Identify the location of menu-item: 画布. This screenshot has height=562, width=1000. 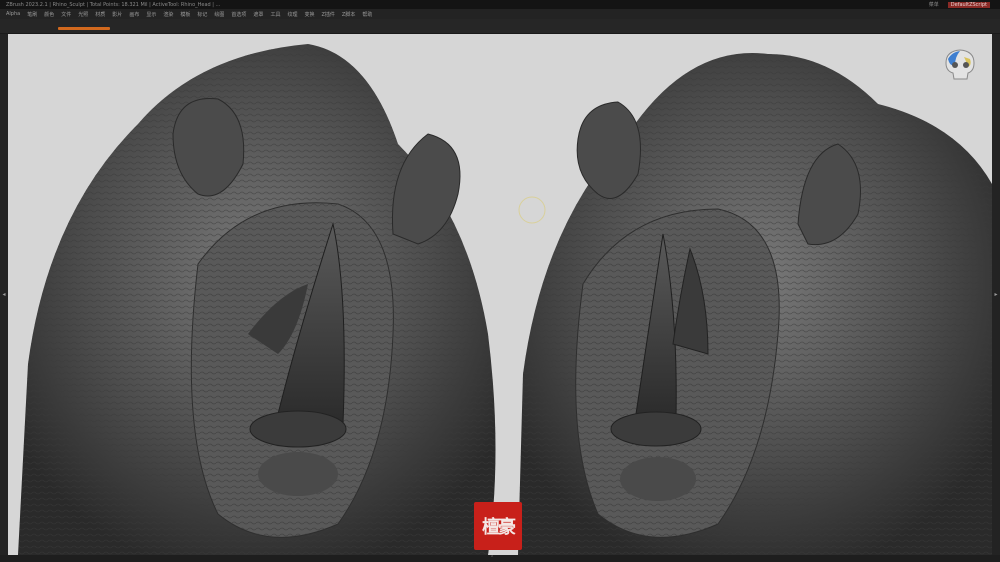
(134, 14).